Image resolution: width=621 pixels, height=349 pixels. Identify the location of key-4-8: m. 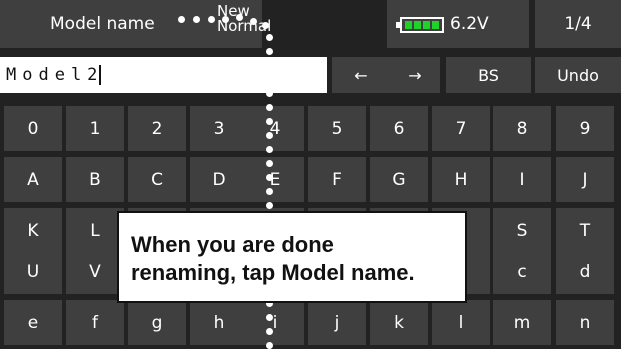
(522, 322).